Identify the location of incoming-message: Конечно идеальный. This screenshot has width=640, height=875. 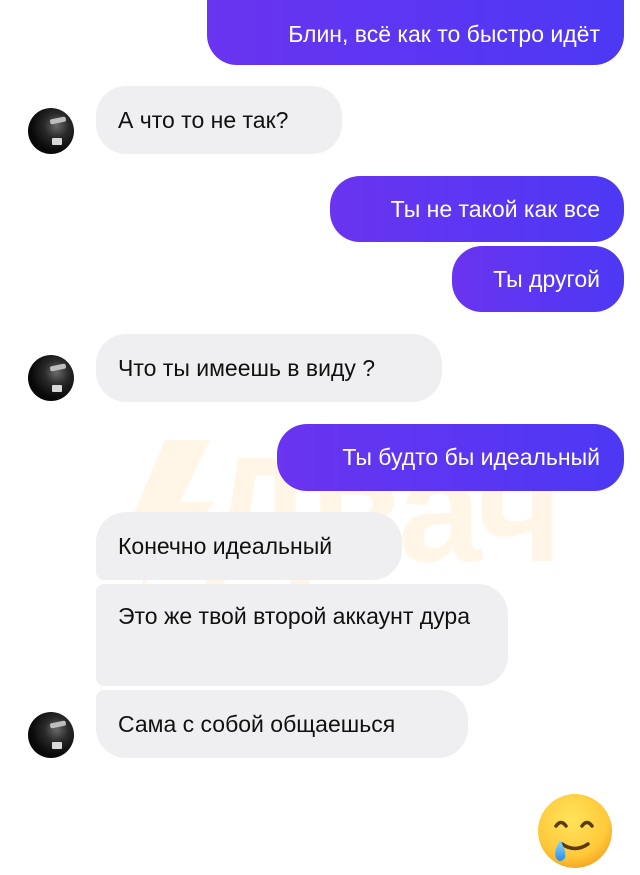
(249, 546).